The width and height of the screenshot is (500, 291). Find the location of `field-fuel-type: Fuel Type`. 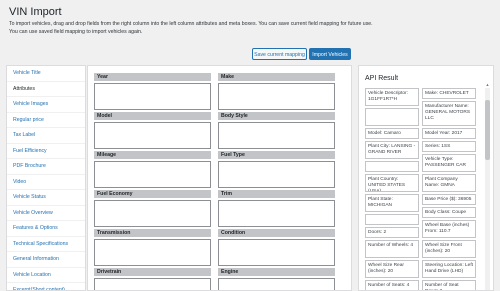

field-fuel-type: Fuel Type is located at coordinates (276, 169).